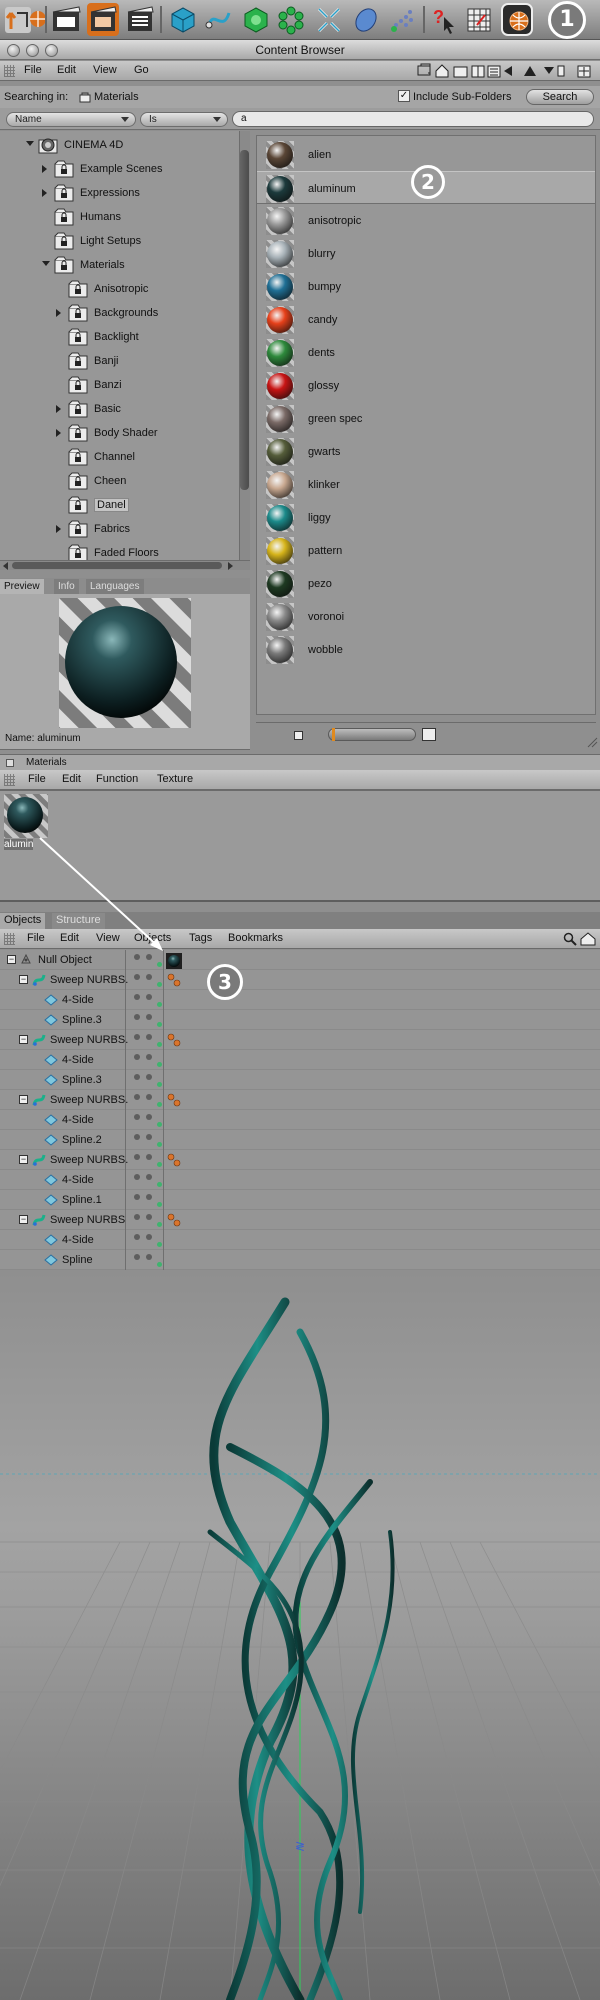  Describe the element at coordinates (120, 289) in the screenshot. I see `tree-item: Anisotropic` at that location.